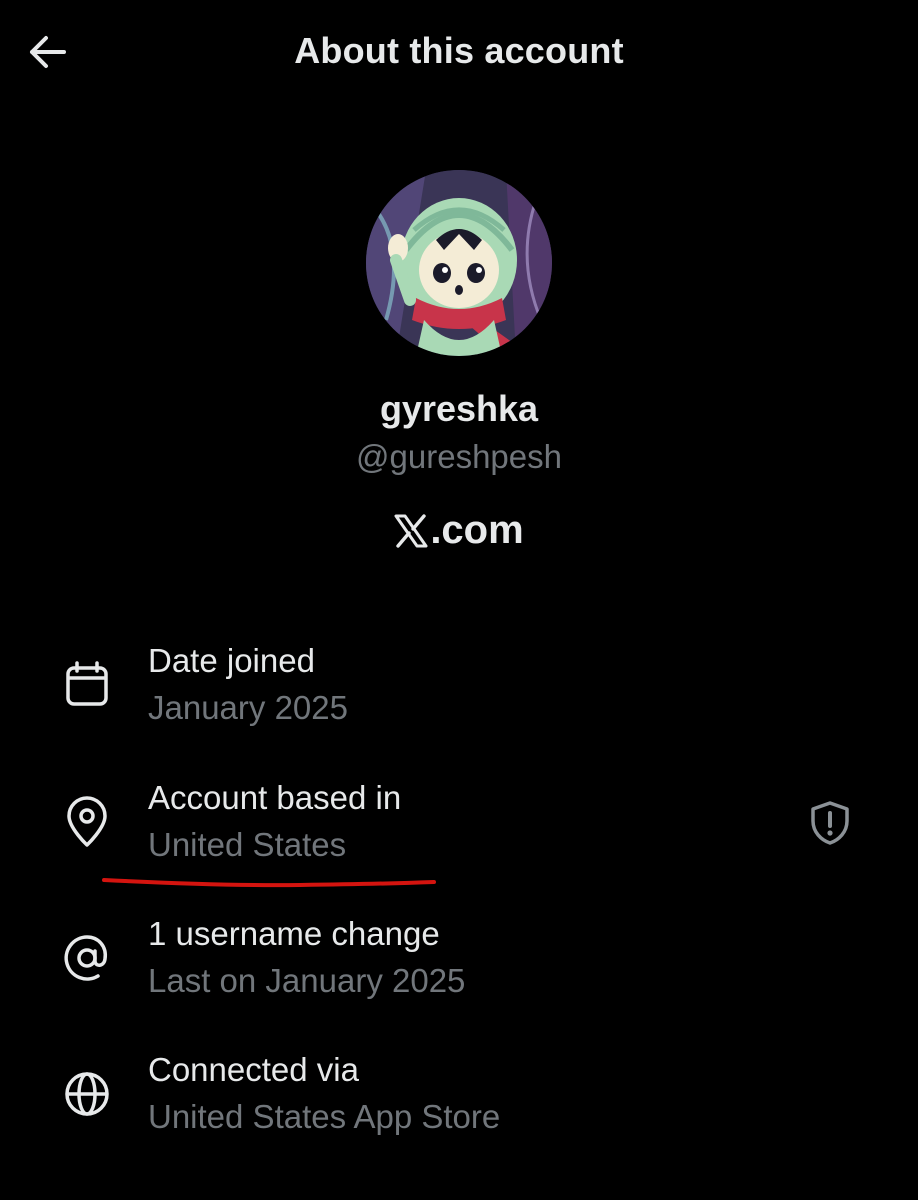 The width and height of the screenshot is (918, 1200). I want to click on username-change-row: 1 username change Last on January 2025, so click(459, 968).